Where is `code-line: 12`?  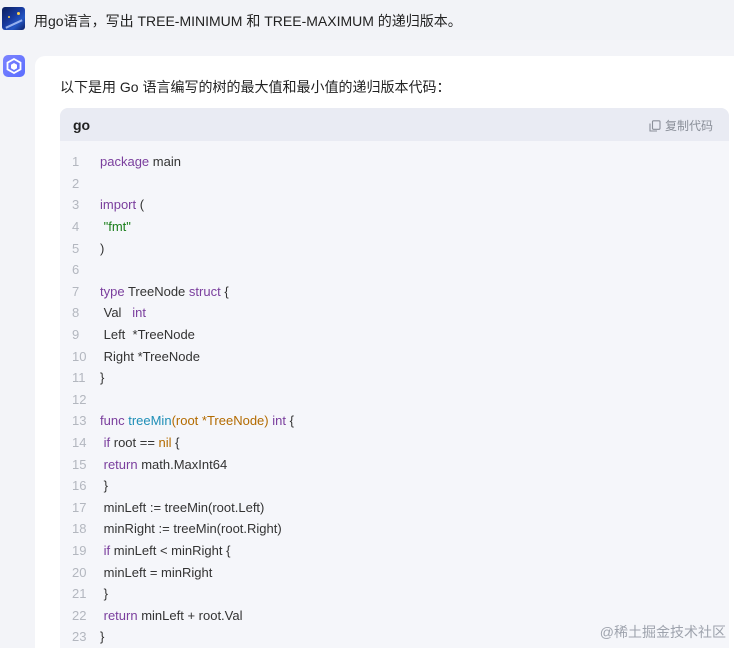
code-line: 12 is located at coordinates (177, 400).